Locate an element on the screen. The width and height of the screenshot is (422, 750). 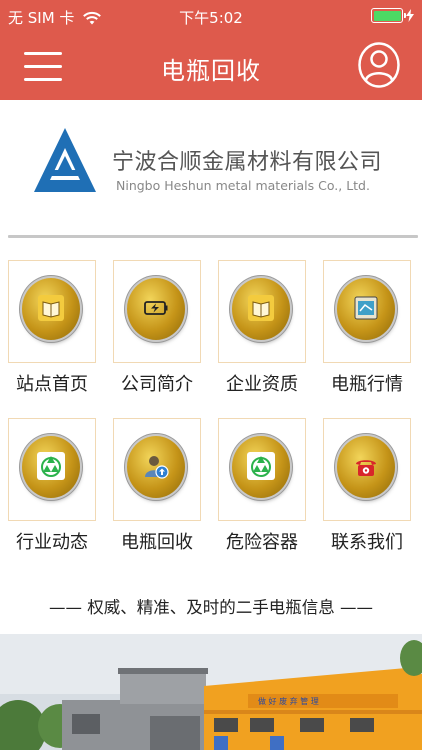
grid-item-label: 公司简介 is located at coordinates (157, 384).